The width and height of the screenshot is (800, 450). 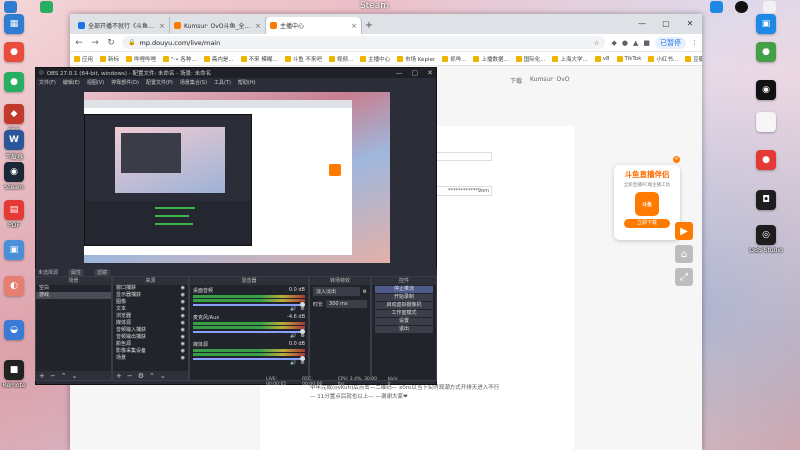 I want to click on desktop-shortcut: ▦, so click(x=17, y=25).